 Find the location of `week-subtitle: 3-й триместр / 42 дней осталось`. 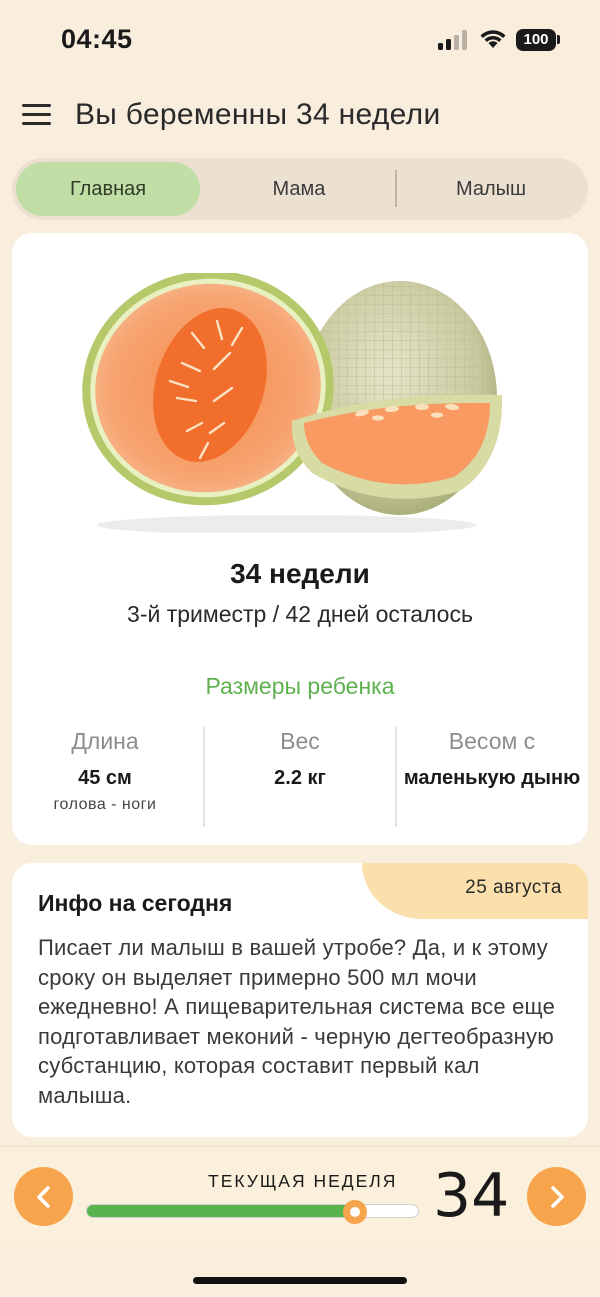

week-subtitle: 3-й триместр / 42 дней осталось is located at coordinates (300, 614).